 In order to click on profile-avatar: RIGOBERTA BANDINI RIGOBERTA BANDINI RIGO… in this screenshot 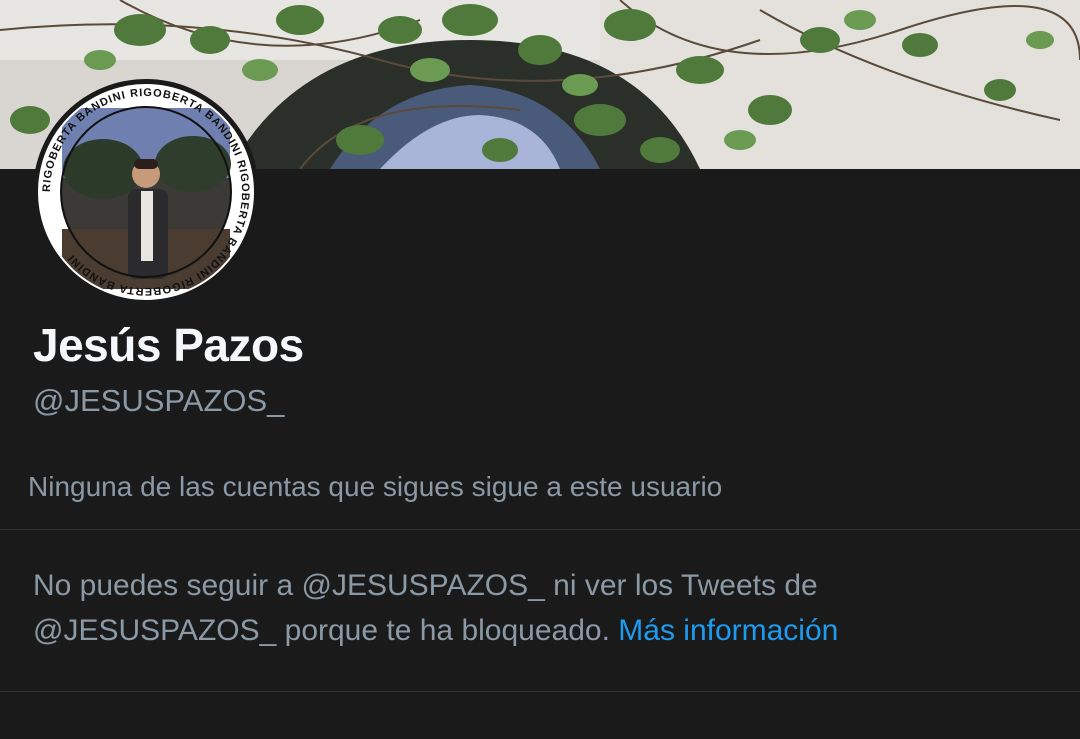, I will do `click(146, 192)`.